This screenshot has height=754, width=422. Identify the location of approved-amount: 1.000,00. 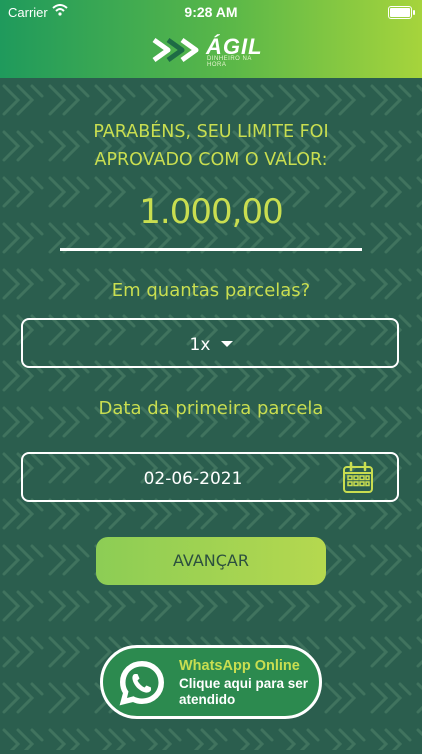
(211, 212).